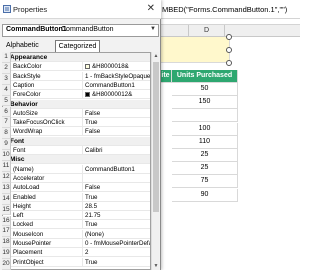 This screenshot has height=270, width=320. I want to click on column-header-e, so click(262, 31).